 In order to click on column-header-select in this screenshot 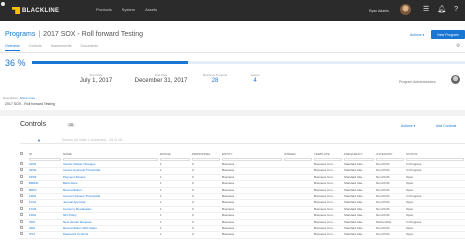, I will do `click(23, 153)`.